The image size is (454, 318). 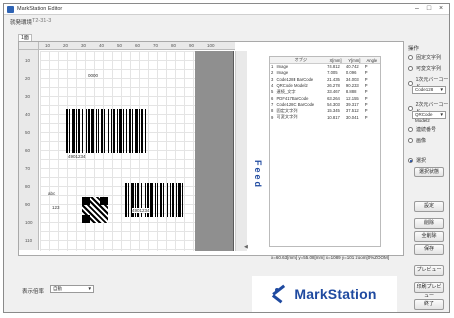 What do you see at coordinates (258, 175) in the screenshot?
I see `feed-direction-label: Feed` at bounding box center [258, 175].